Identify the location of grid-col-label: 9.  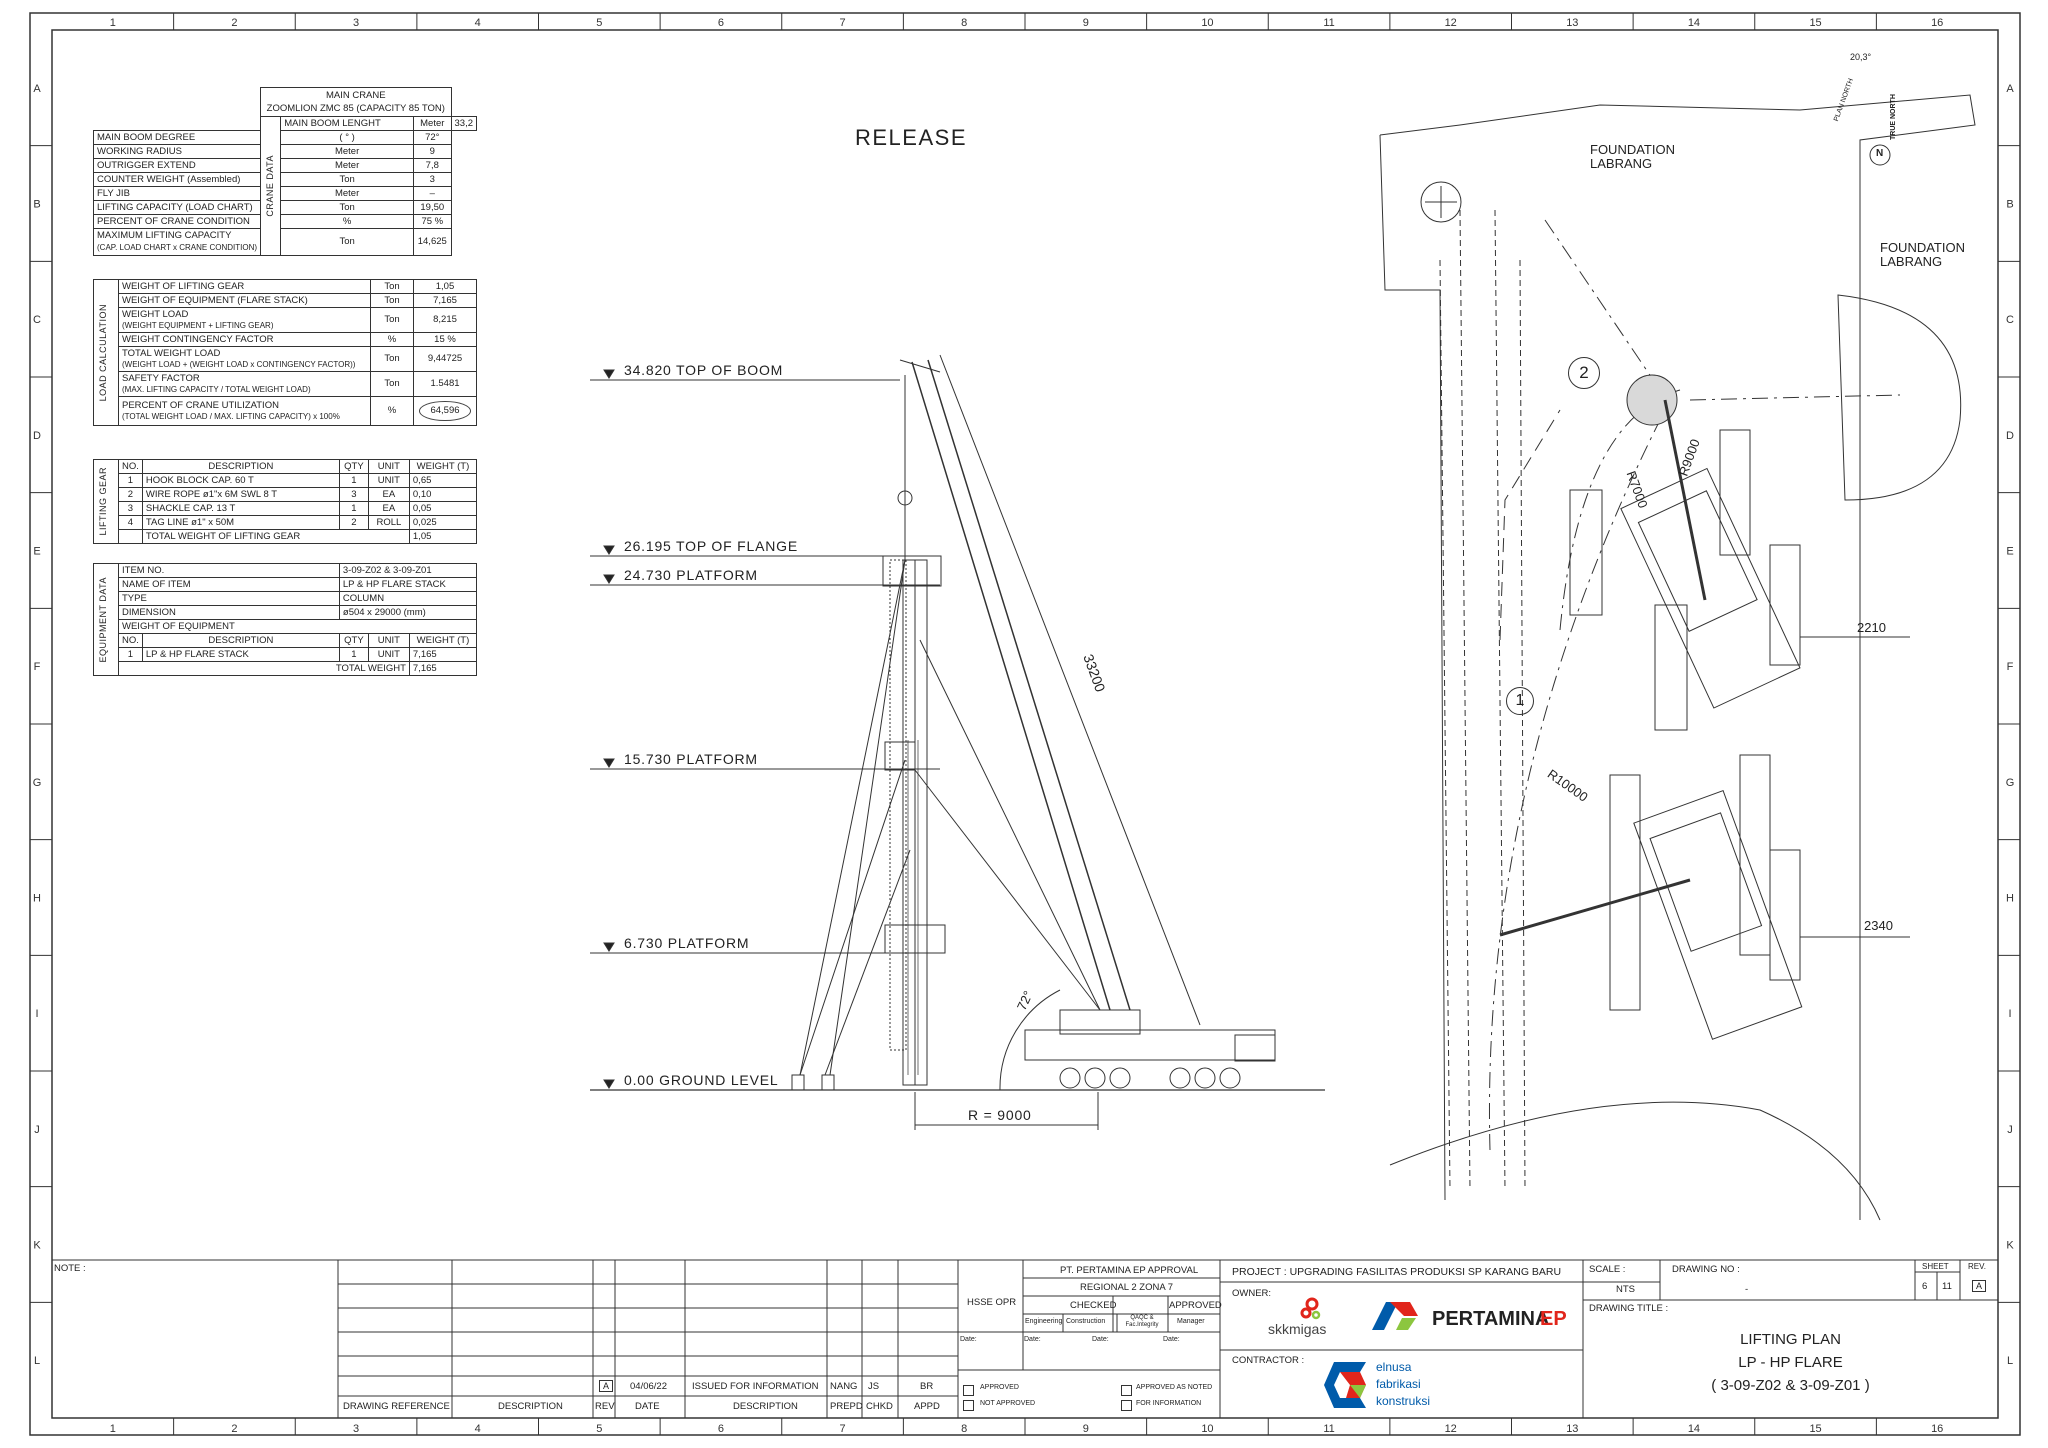
(1086, 1429).